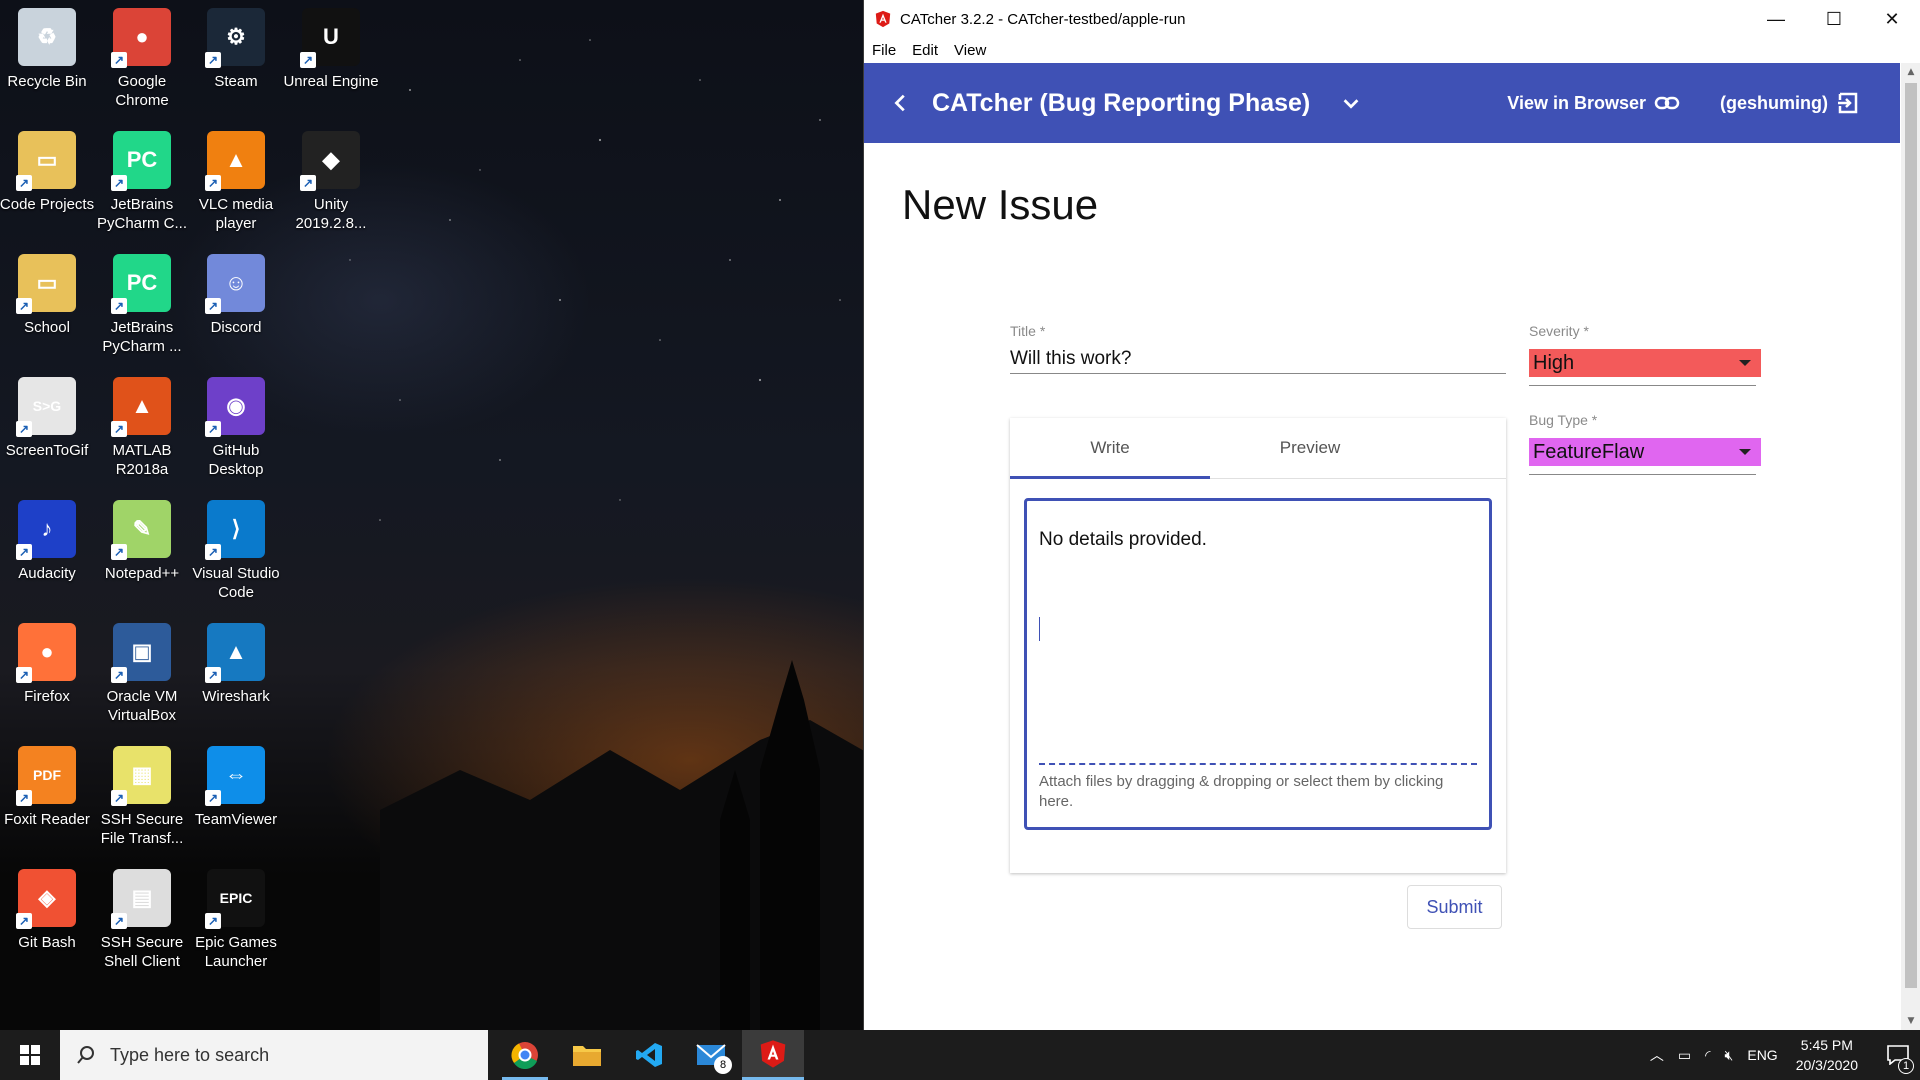 The width and height of the screenshot is (1920, 1080). Describe the element at coordinates (330, 38) in the screenshot. I see `unreal-engine-icon: U ↗` at that location.